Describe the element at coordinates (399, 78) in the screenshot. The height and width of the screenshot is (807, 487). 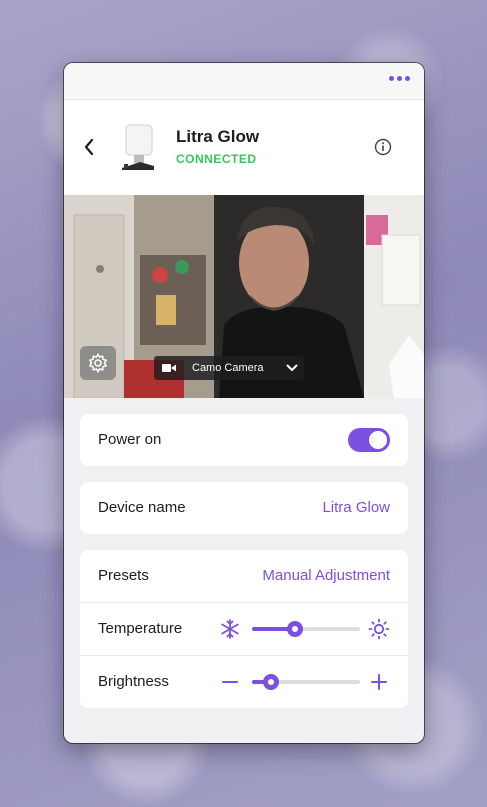
I see `more-icon` at that location.